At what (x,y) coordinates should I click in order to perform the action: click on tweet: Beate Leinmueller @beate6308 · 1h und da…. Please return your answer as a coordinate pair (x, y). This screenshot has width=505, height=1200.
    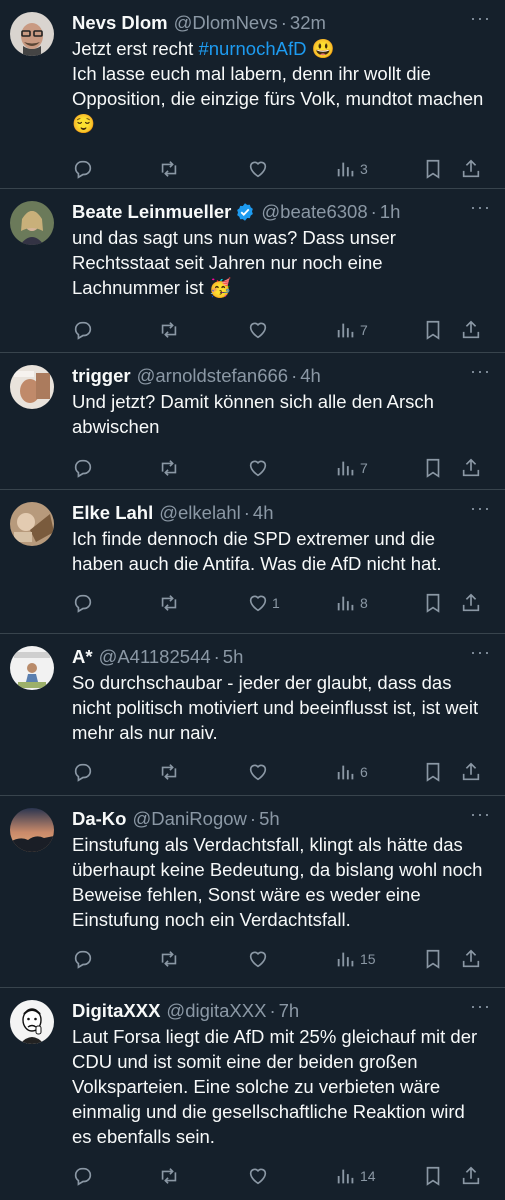
    Looking at the image, I should click on (252, 271).